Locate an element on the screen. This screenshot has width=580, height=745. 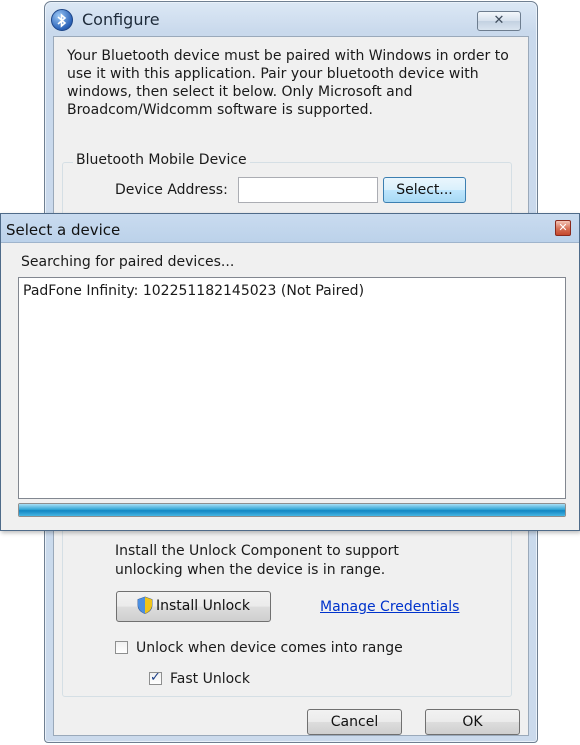
configure-title-bar: Configure ✕ is located at coordinates (291, 21).